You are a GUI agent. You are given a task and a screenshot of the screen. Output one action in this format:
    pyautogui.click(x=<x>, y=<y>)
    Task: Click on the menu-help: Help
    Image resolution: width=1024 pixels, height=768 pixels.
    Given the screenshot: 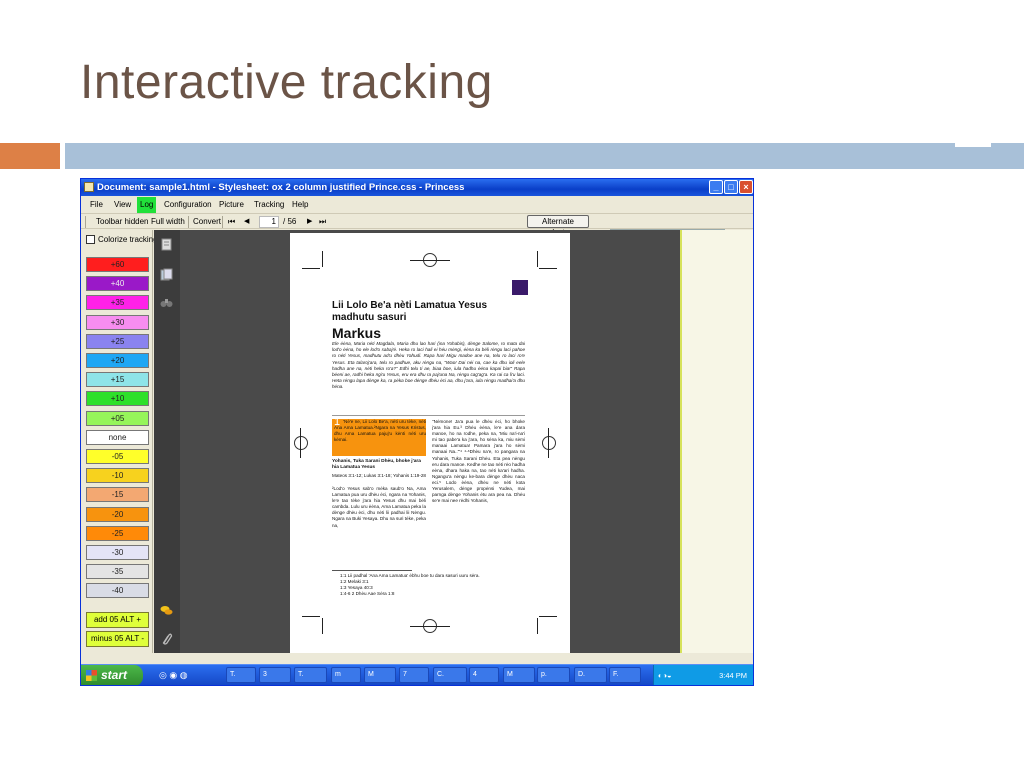 What is the action you would take?
    pyautogui.click(x=300, y=205)
    